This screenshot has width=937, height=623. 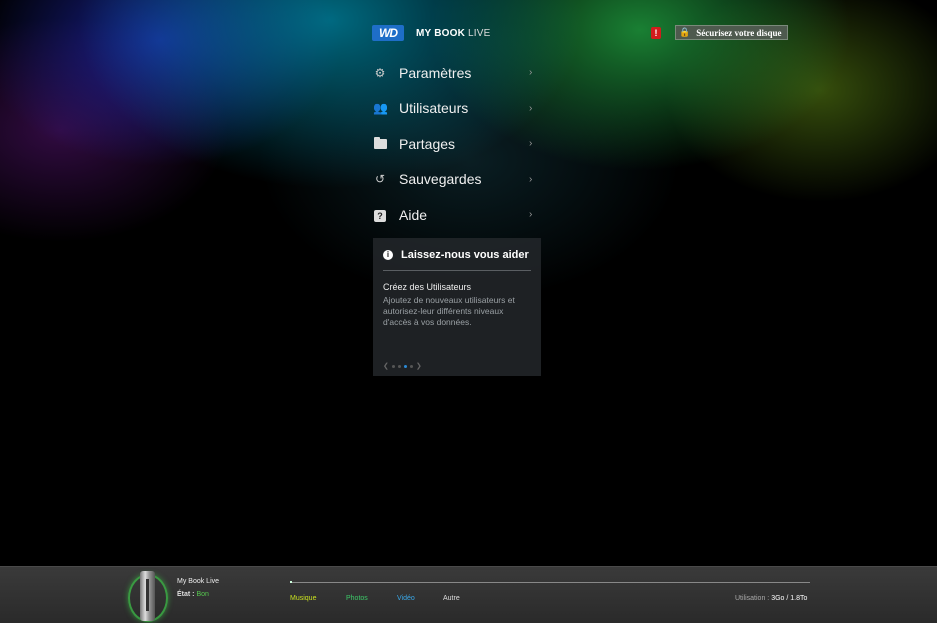 What do you see at coordinates (413, 214) in the screenshot?
I see `menu-item-label: Aide` at bounding box center [413, 214].